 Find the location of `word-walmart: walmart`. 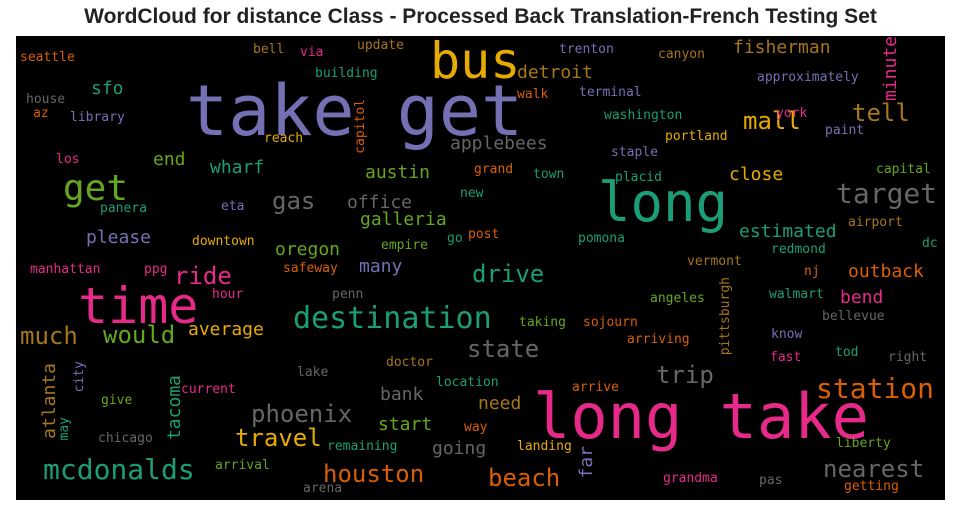

word-walmart: walmart is located at coordinates (796, 294).